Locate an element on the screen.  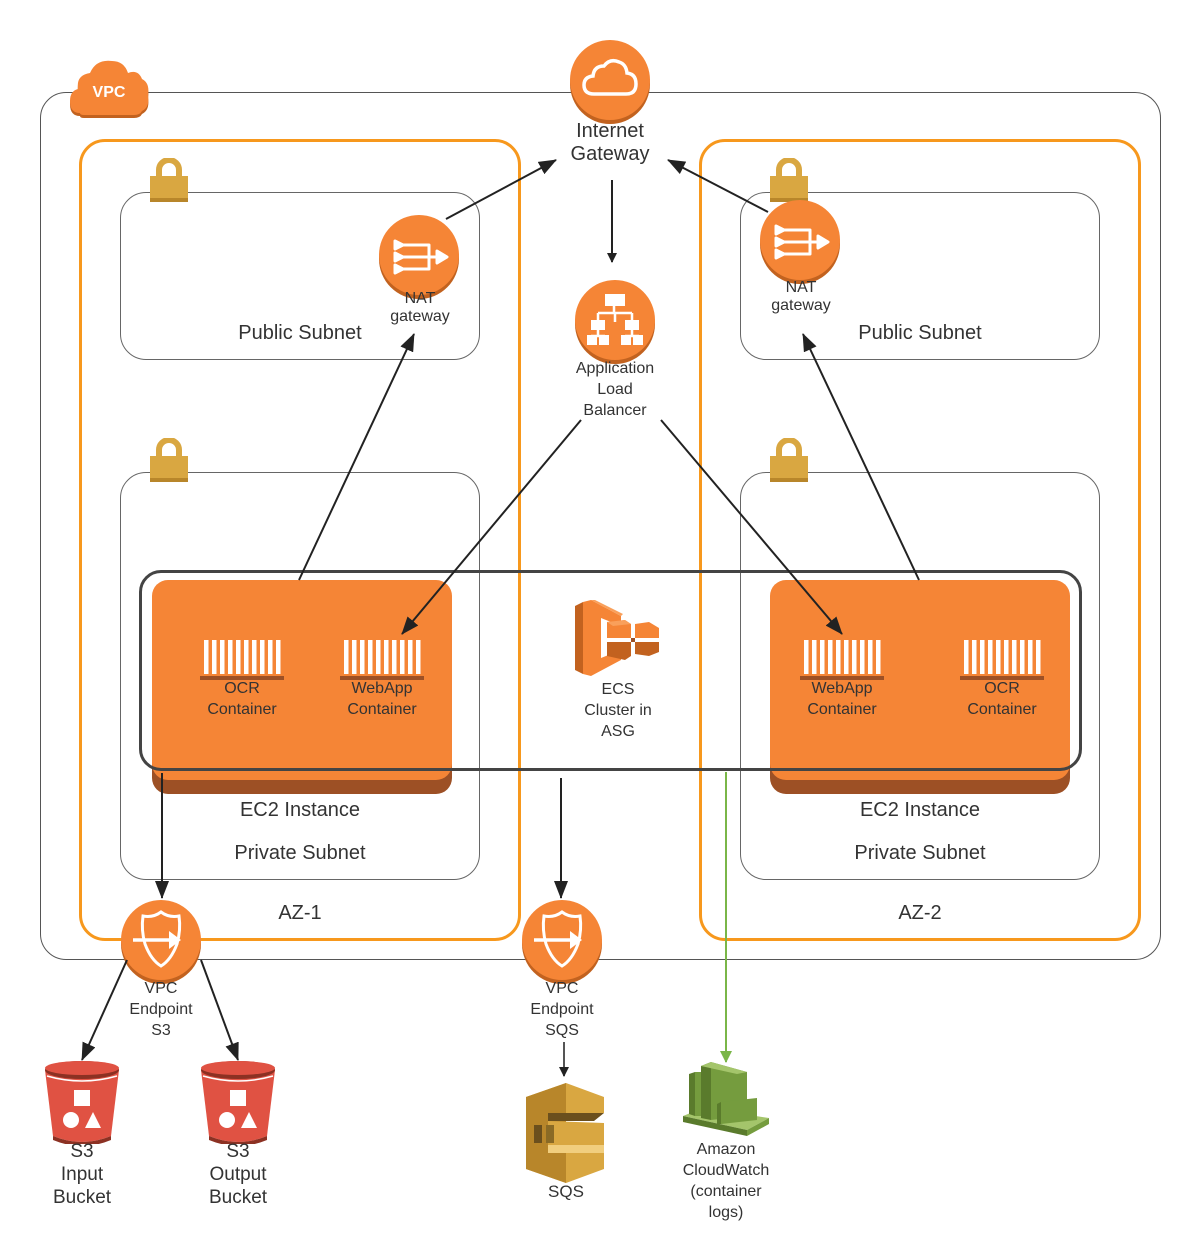
ecs-line3: ASG is located at coordinates (618, 731).